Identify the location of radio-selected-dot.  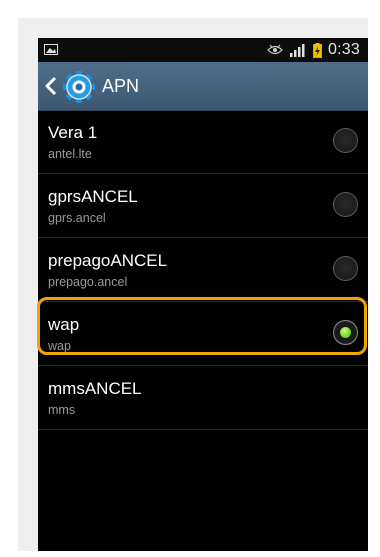
(345, 332).